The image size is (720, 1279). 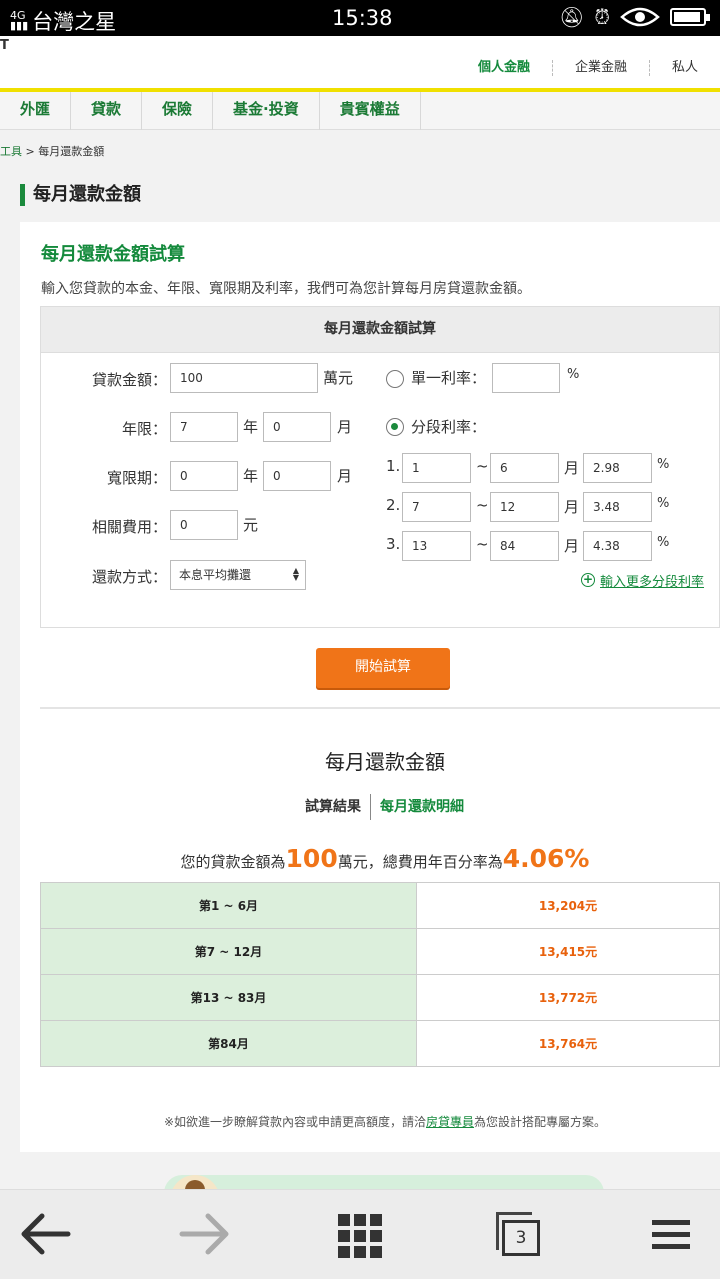 What do you see at coordinates (345, 427) in the screenshot?
I see `term-months-unit: 月` at bounding box center [345, 427].